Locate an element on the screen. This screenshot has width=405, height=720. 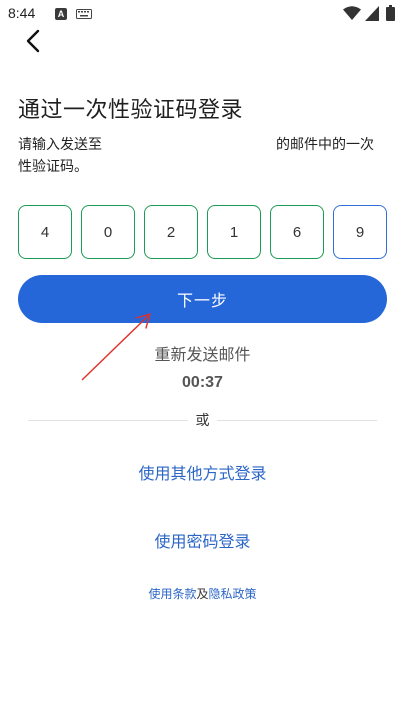
status-bar: 8:44 A is located at coordinates (202, 14).